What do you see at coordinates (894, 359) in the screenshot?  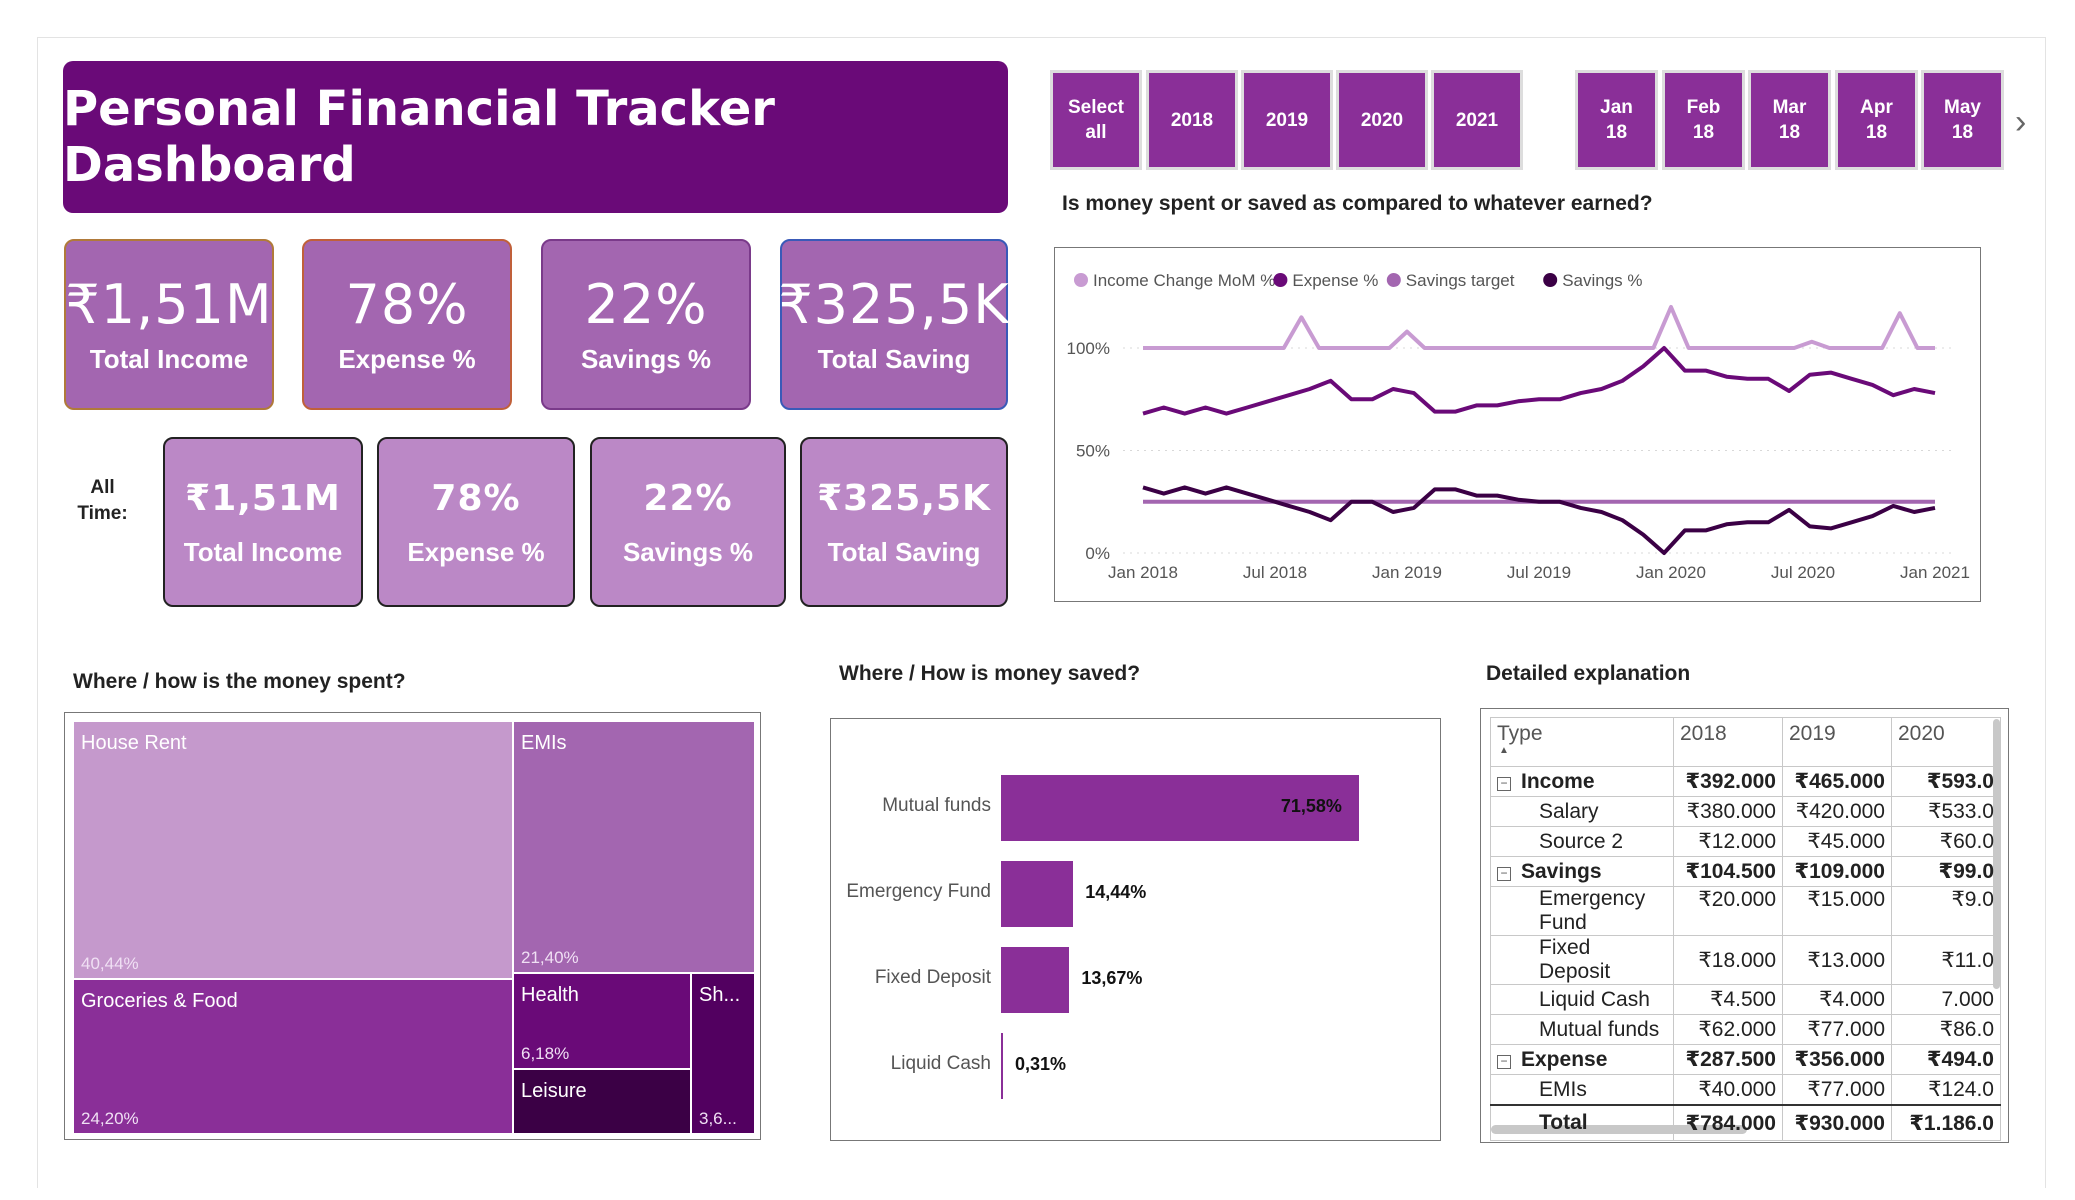 I see `kpi-label: Total Saving` at bounding box center [894, 359].